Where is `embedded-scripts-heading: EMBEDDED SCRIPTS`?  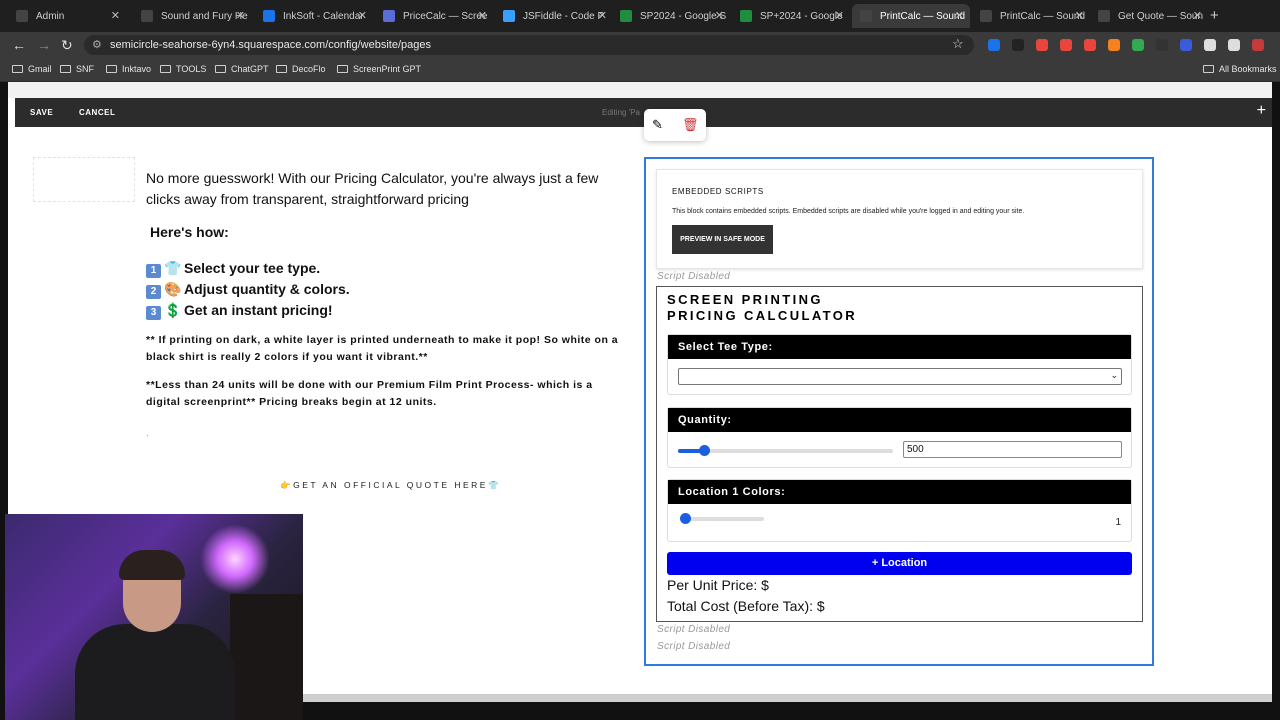 embedded-scripts-heading: EMBEDDED SCRIPTS is located at coordinates (718, 191).